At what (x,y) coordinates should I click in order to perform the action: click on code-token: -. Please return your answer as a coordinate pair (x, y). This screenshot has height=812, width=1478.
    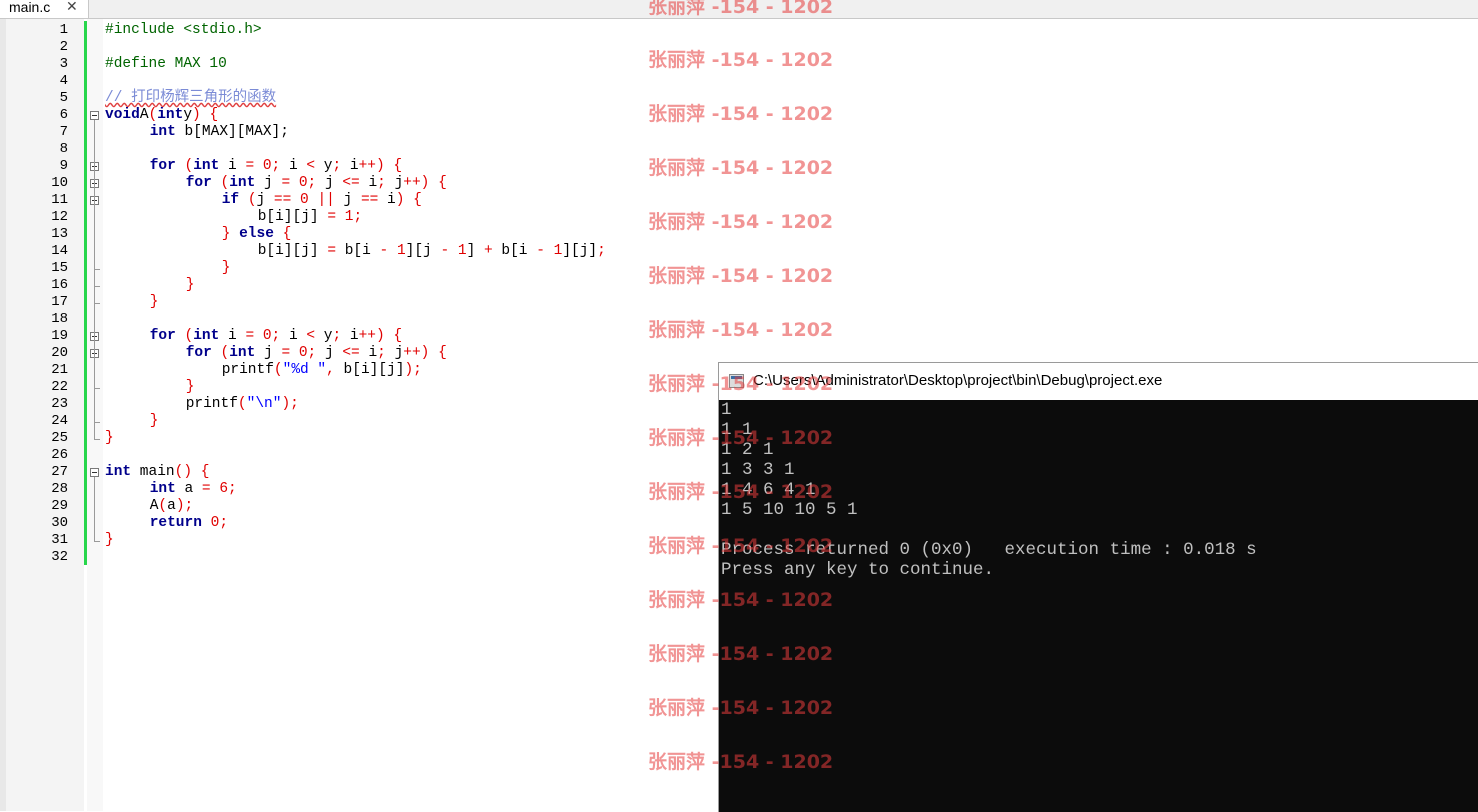
    Looking at the image, I should click on (384, 251).